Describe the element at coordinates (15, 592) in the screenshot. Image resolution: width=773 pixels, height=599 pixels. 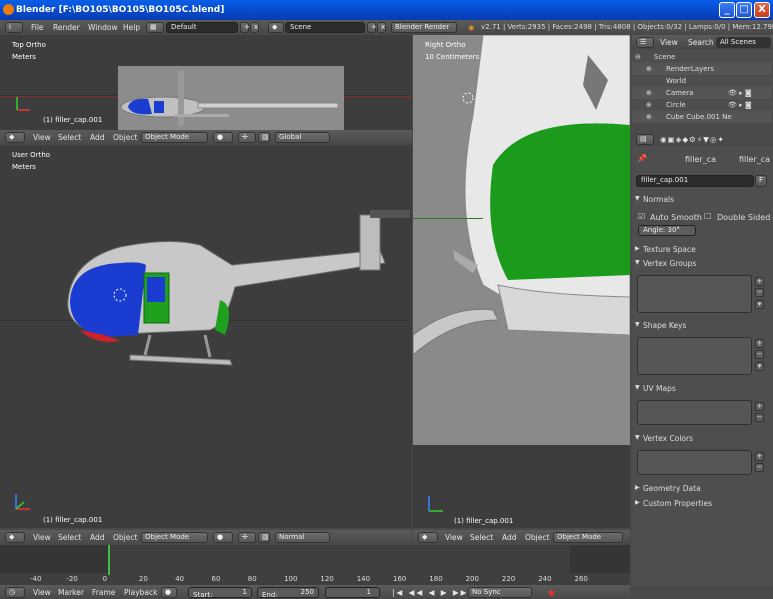
I see `editor-type-button: ◷` at that location.